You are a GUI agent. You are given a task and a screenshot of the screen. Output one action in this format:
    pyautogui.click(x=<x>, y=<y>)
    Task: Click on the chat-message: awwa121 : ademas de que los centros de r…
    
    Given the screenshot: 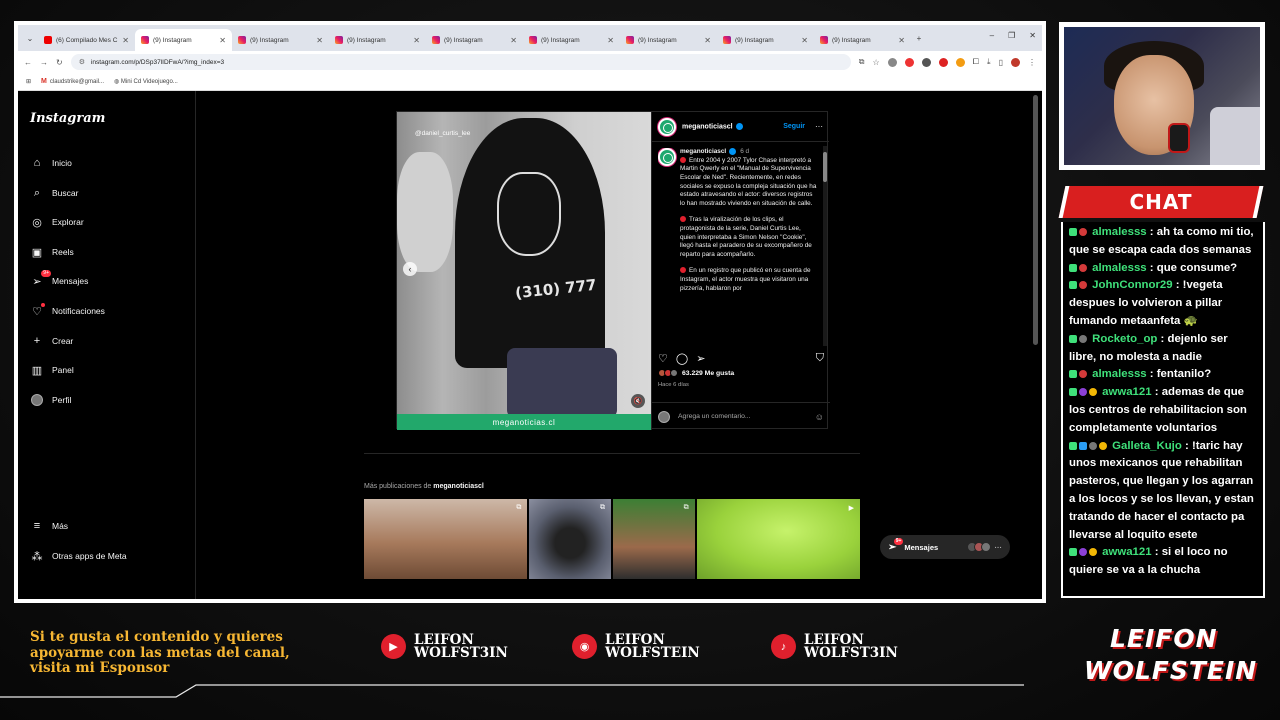 What is the action you would take?
    pyautogui.click(x=1158, y=410)
    